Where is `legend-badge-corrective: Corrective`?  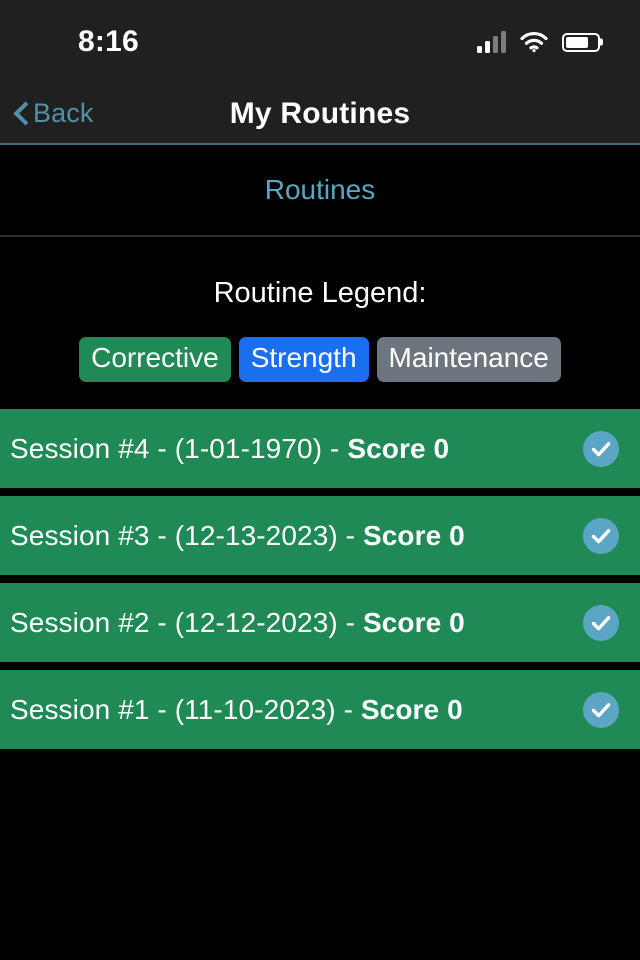 legend-badge-corrective: Corrective is located at coordinates (155, 360).